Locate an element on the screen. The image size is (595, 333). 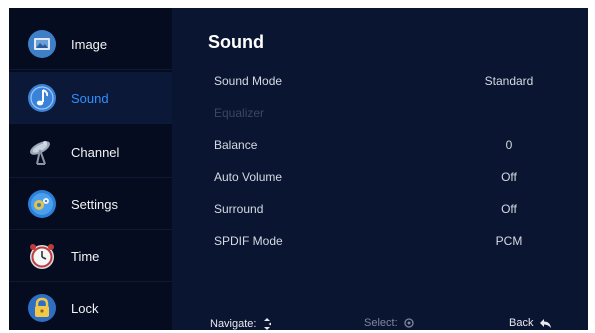
row-label: Sound Mode is located at coordinates (248, 81).